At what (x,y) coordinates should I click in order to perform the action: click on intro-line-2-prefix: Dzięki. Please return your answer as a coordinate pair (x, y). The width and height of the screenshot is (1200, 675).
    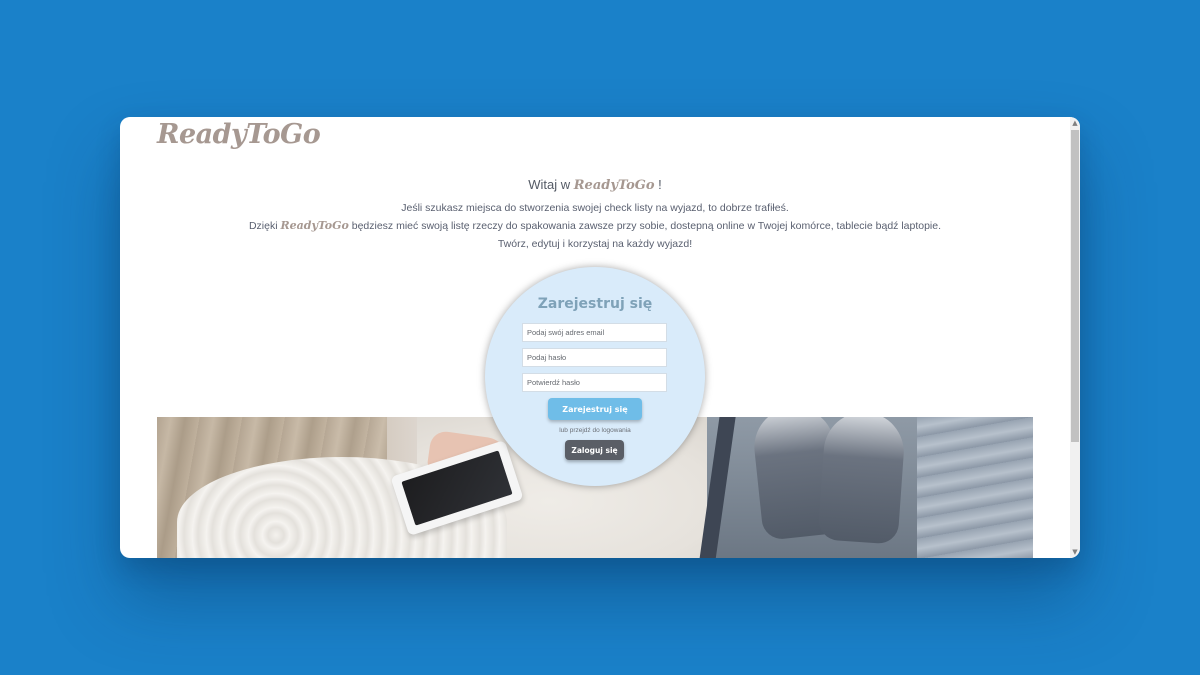
    Looking at the image, I should click on (263, 226).